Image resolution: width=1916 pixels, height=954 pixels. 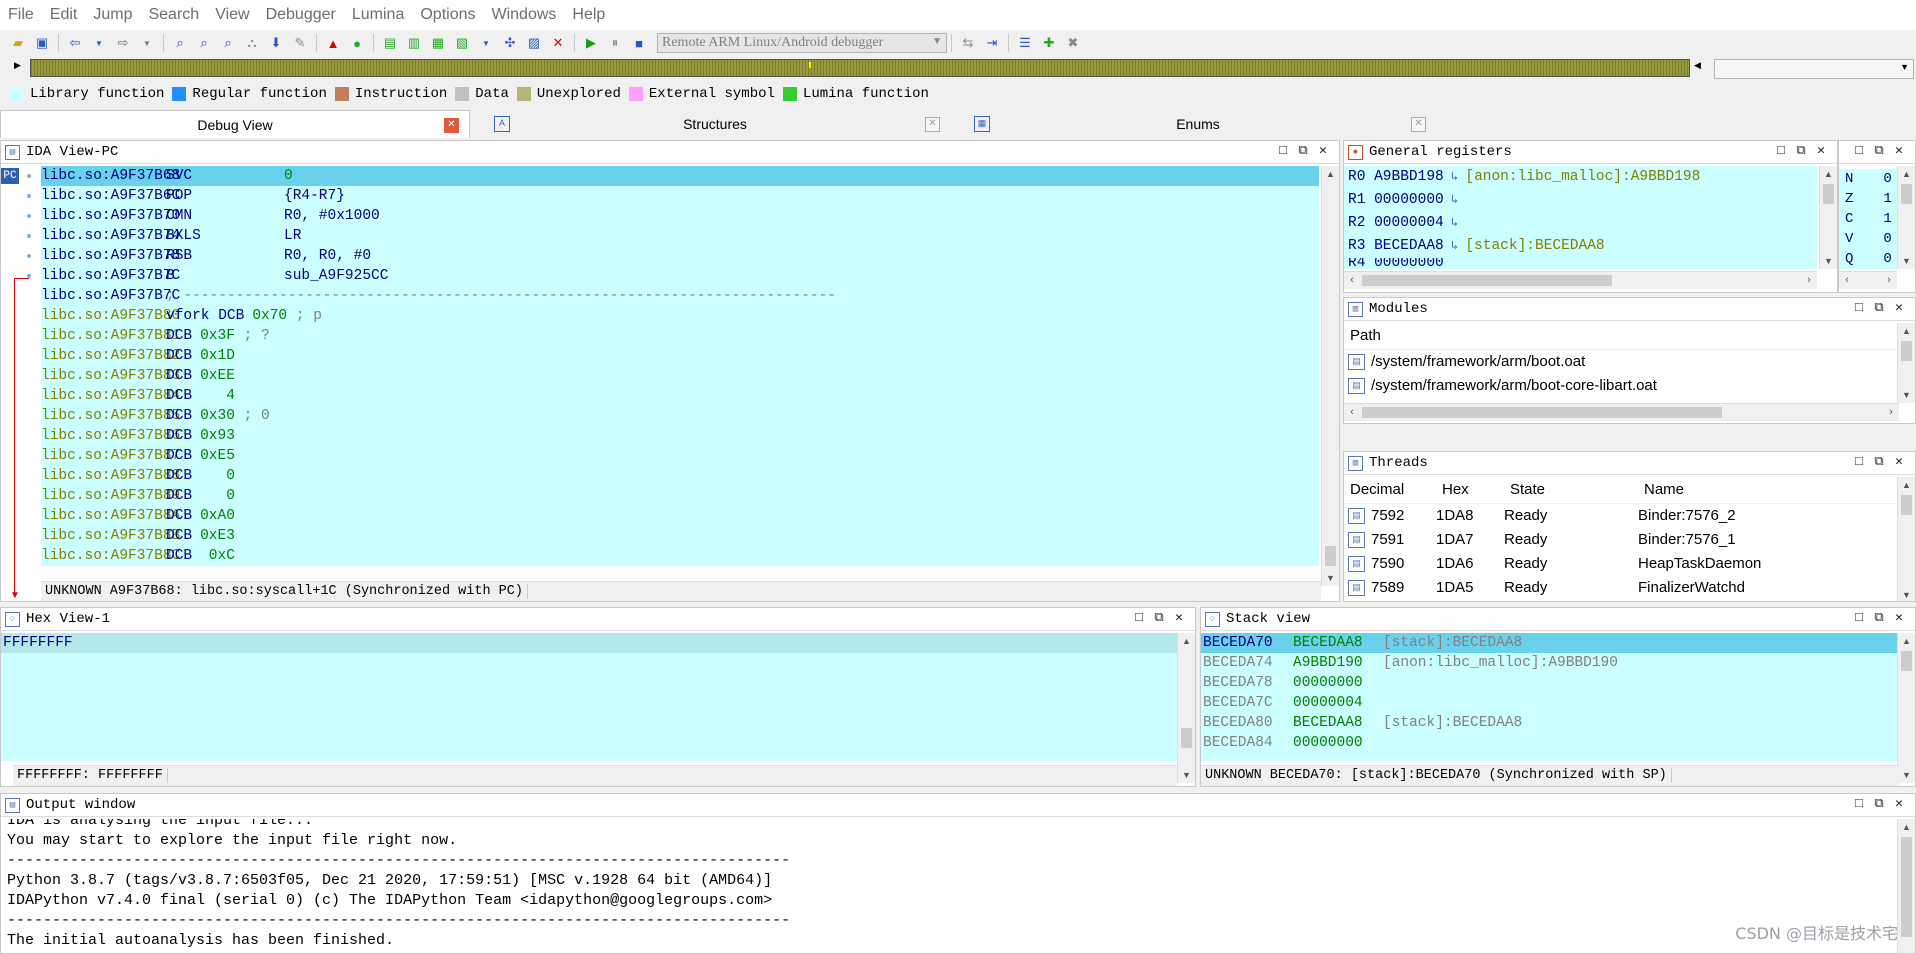 I want to click on chart-icon: ▦, so click(x=438, y=43).